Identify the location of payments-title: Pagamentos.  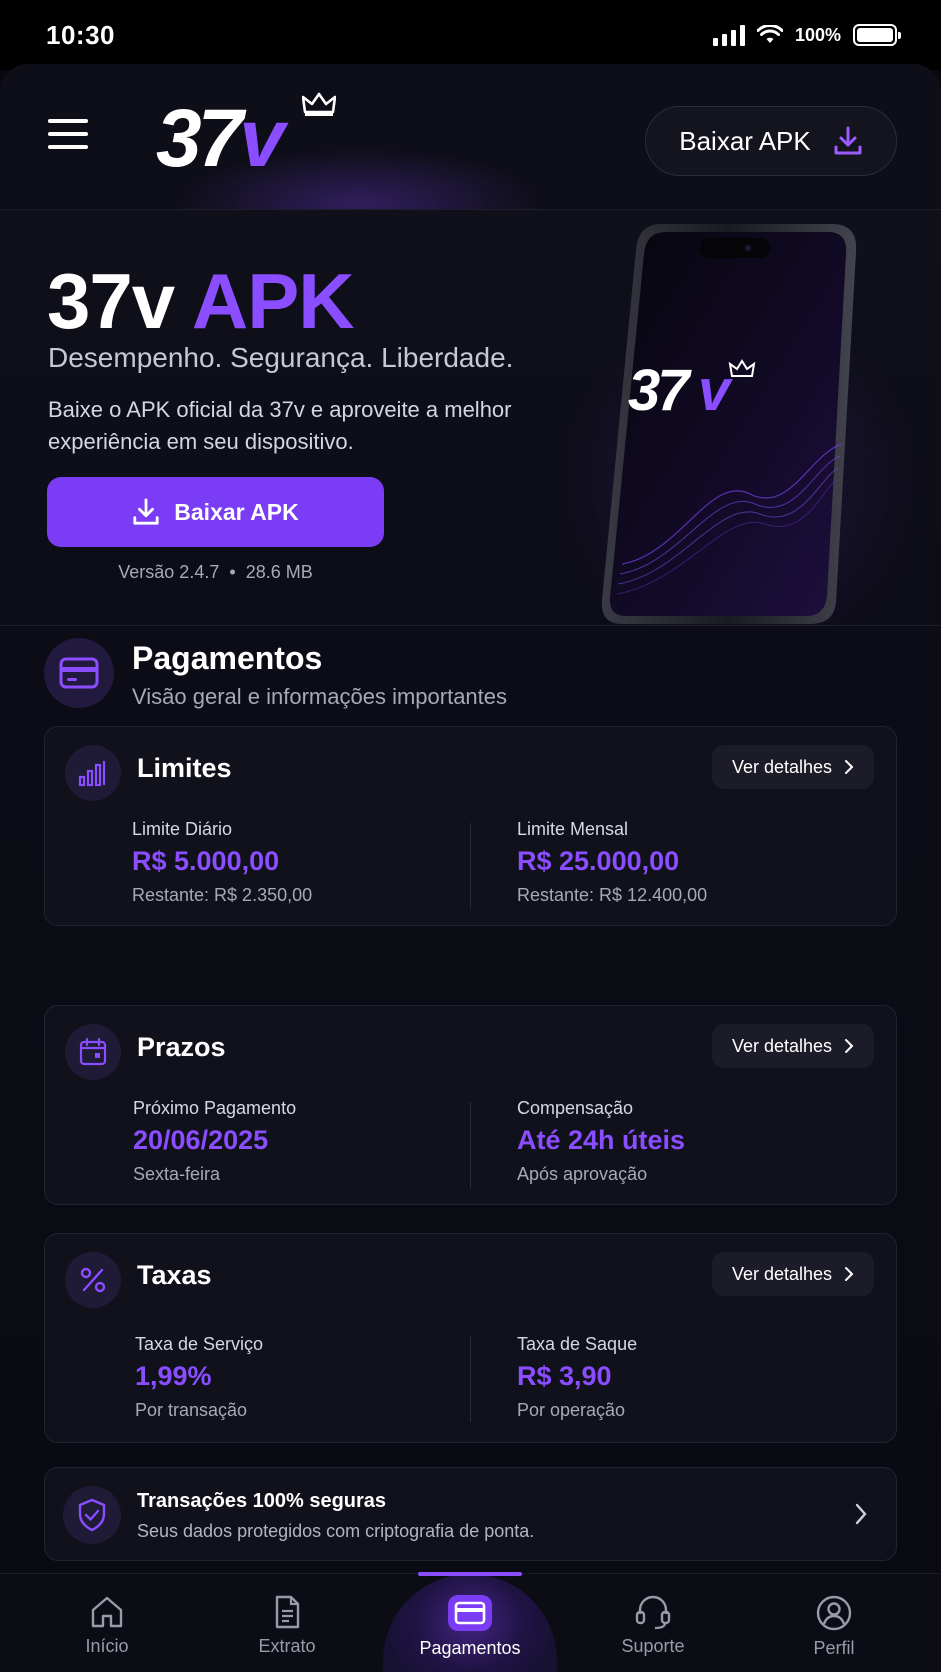
(227, 658).